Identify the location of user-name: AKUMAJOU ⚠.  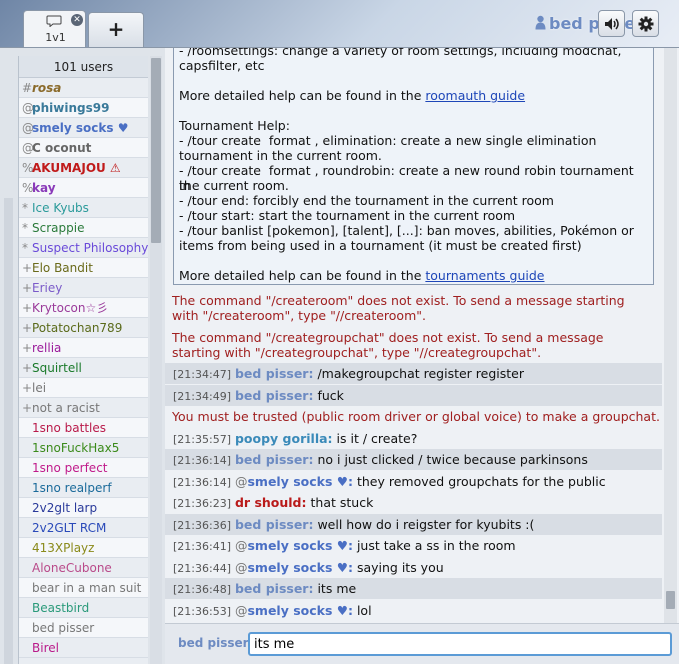
(76, 168).